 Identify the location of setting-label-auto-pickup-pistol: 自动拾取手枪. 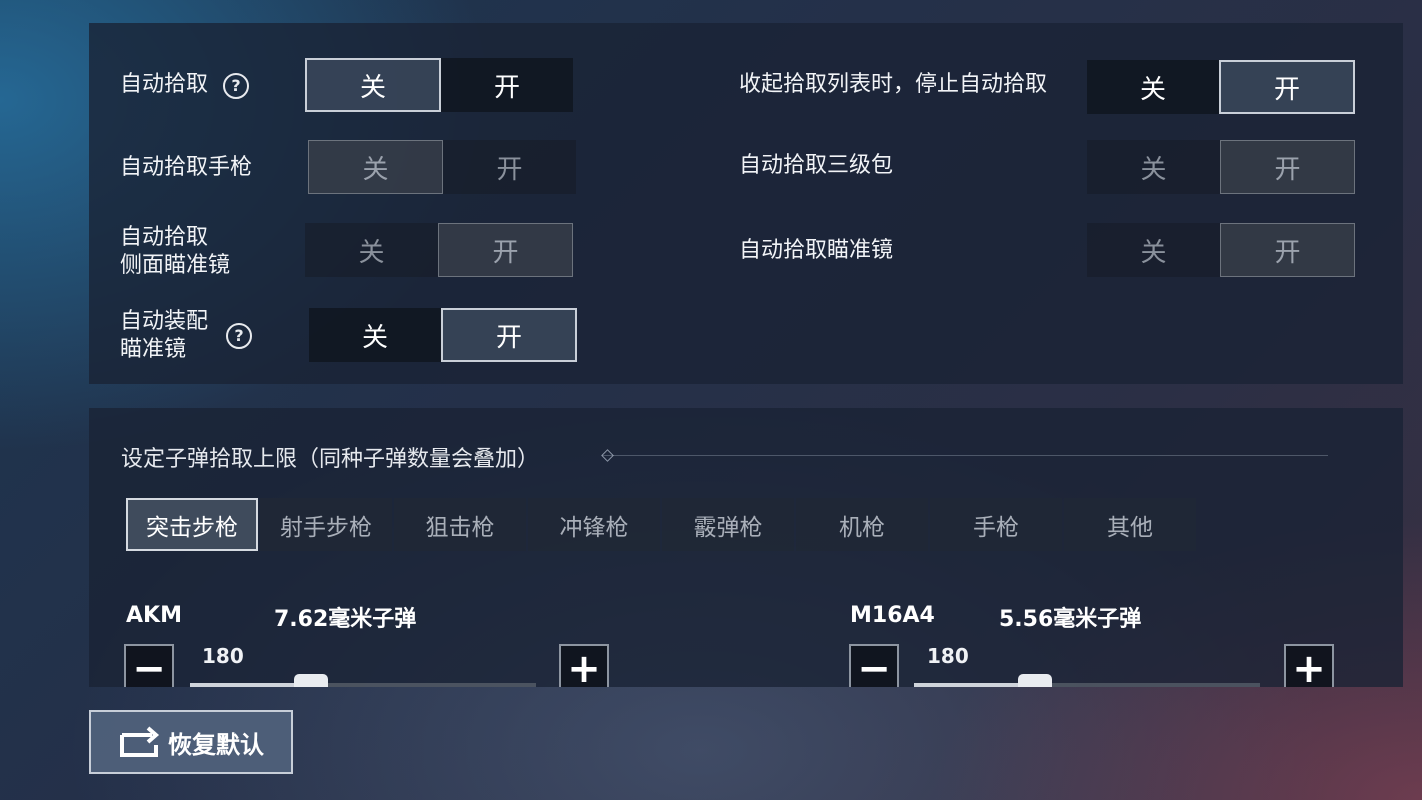
(186, 167).